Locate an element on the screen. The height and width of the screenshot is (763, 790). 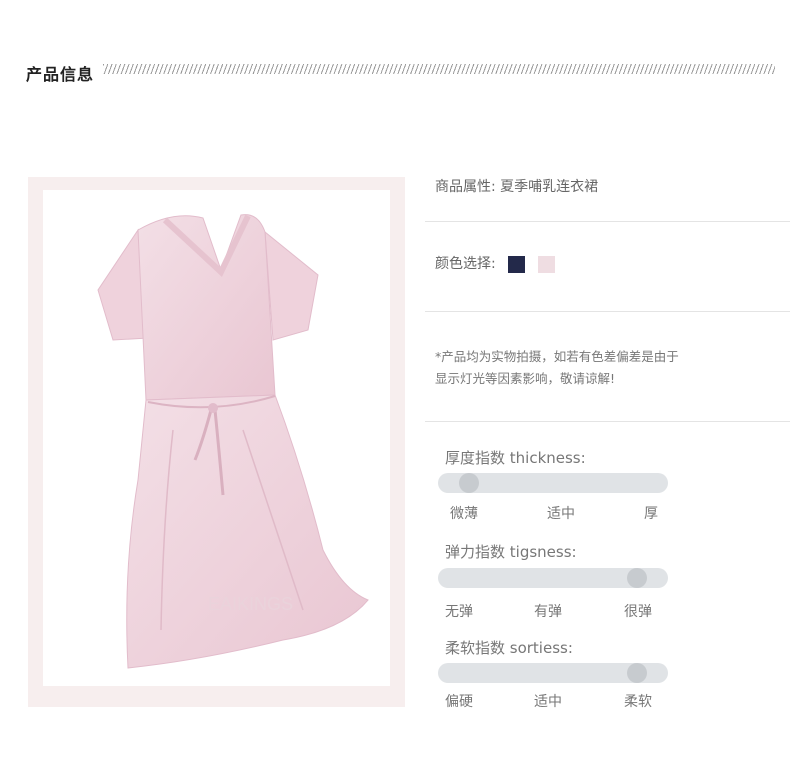
softness-tick: 柔软 is located at coordinates (638, 702).